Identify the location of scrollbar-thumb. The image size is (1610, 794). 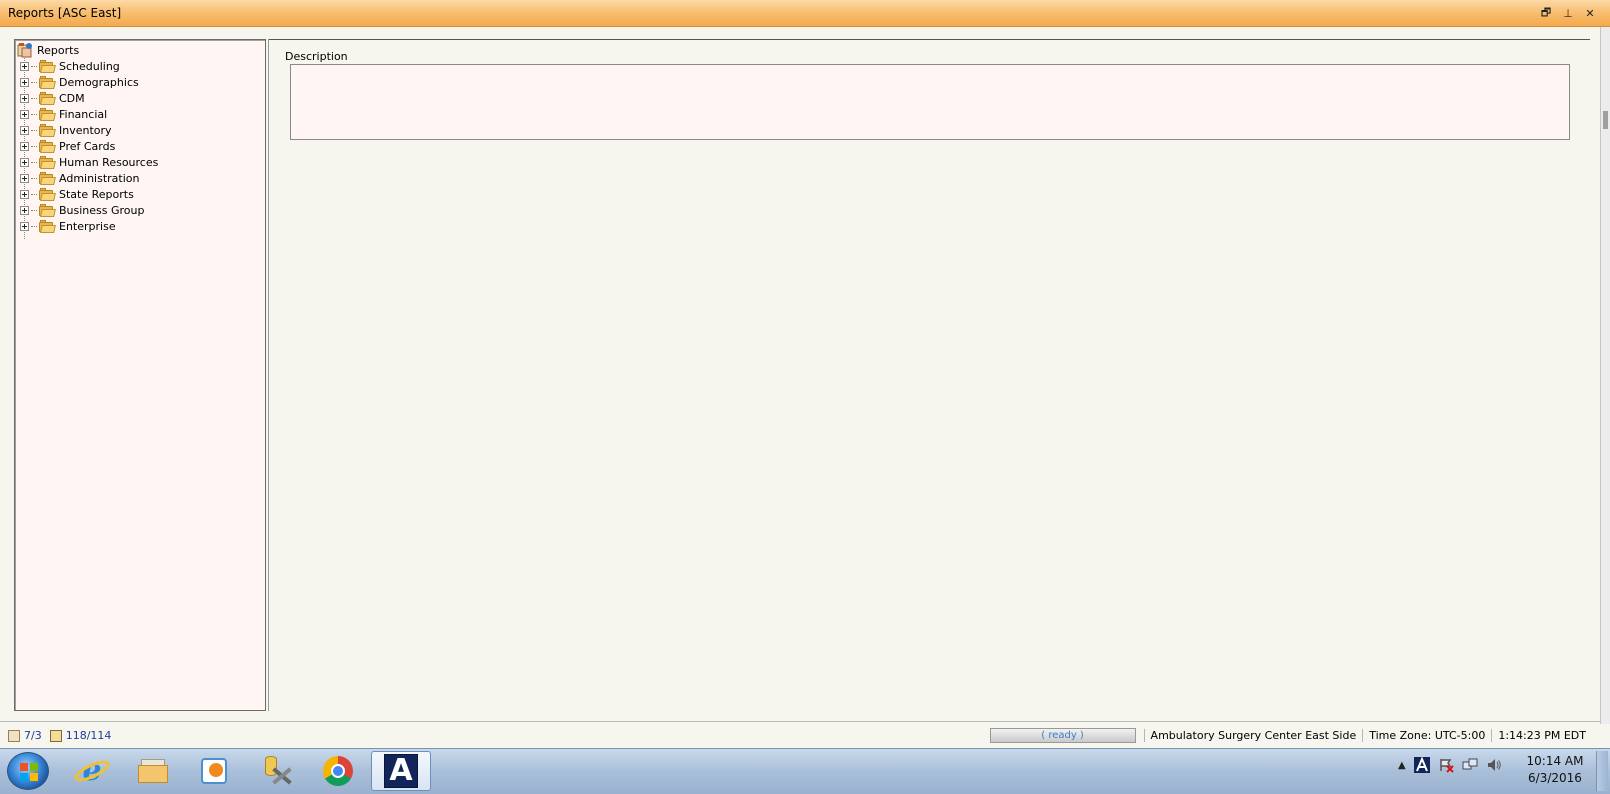
(1605, 120).